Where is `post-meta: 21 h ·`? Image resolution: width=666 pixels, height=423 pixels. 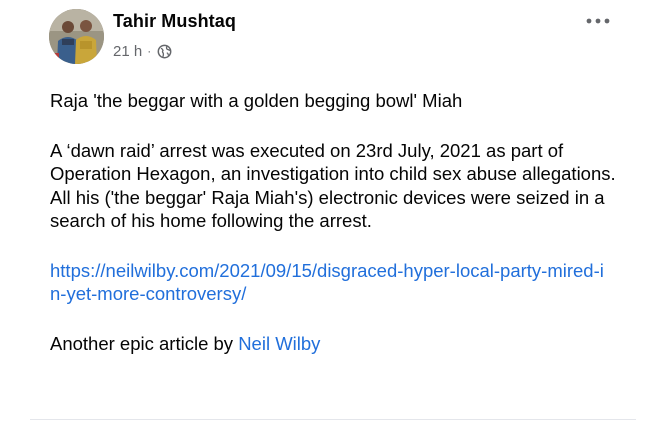 post-meta: 21 h · is located at coordinates (142, 51).